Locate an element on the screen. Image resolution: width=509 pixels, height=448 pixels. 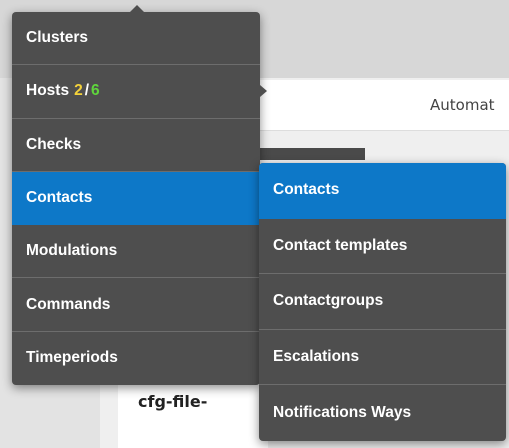
menu-item-label: Clusters is located at coordinates (57, 38).